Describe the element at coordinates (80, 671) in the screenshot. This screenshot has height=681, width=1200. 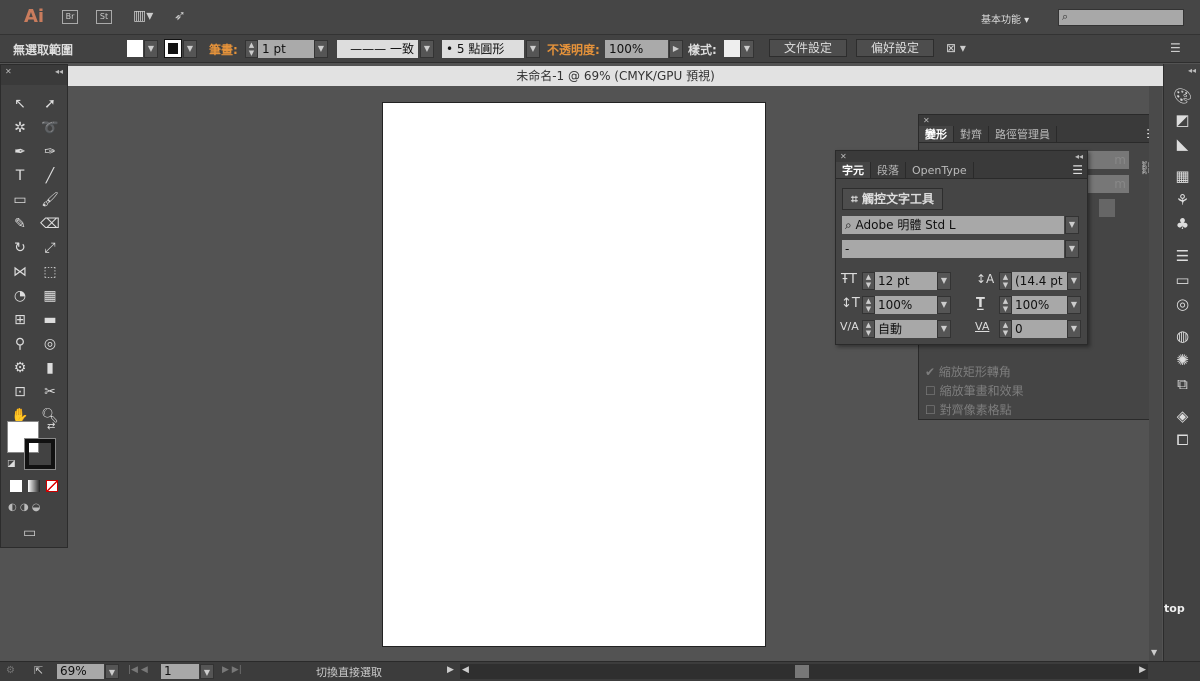
I see `zoom-input: 69%` at that location.